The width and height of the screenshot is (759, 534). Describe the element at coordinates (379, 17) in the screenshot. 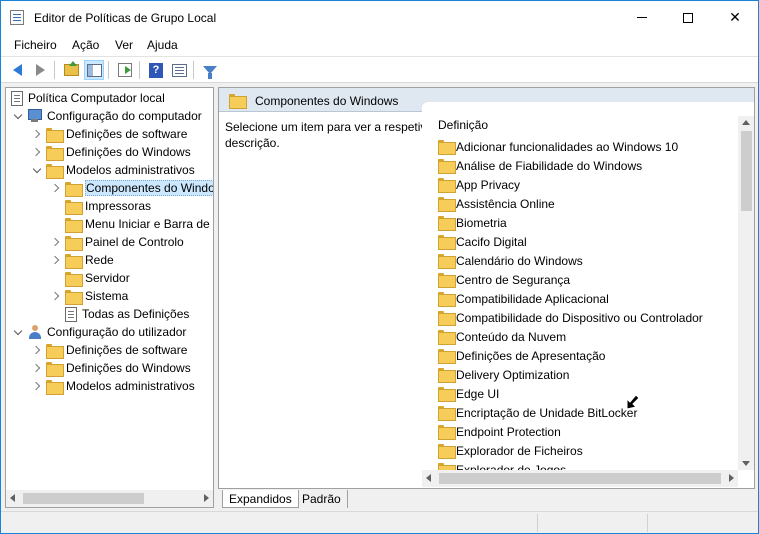

I see `title-bar: Editor de Políticas de Grupo Local ✕` at that location.